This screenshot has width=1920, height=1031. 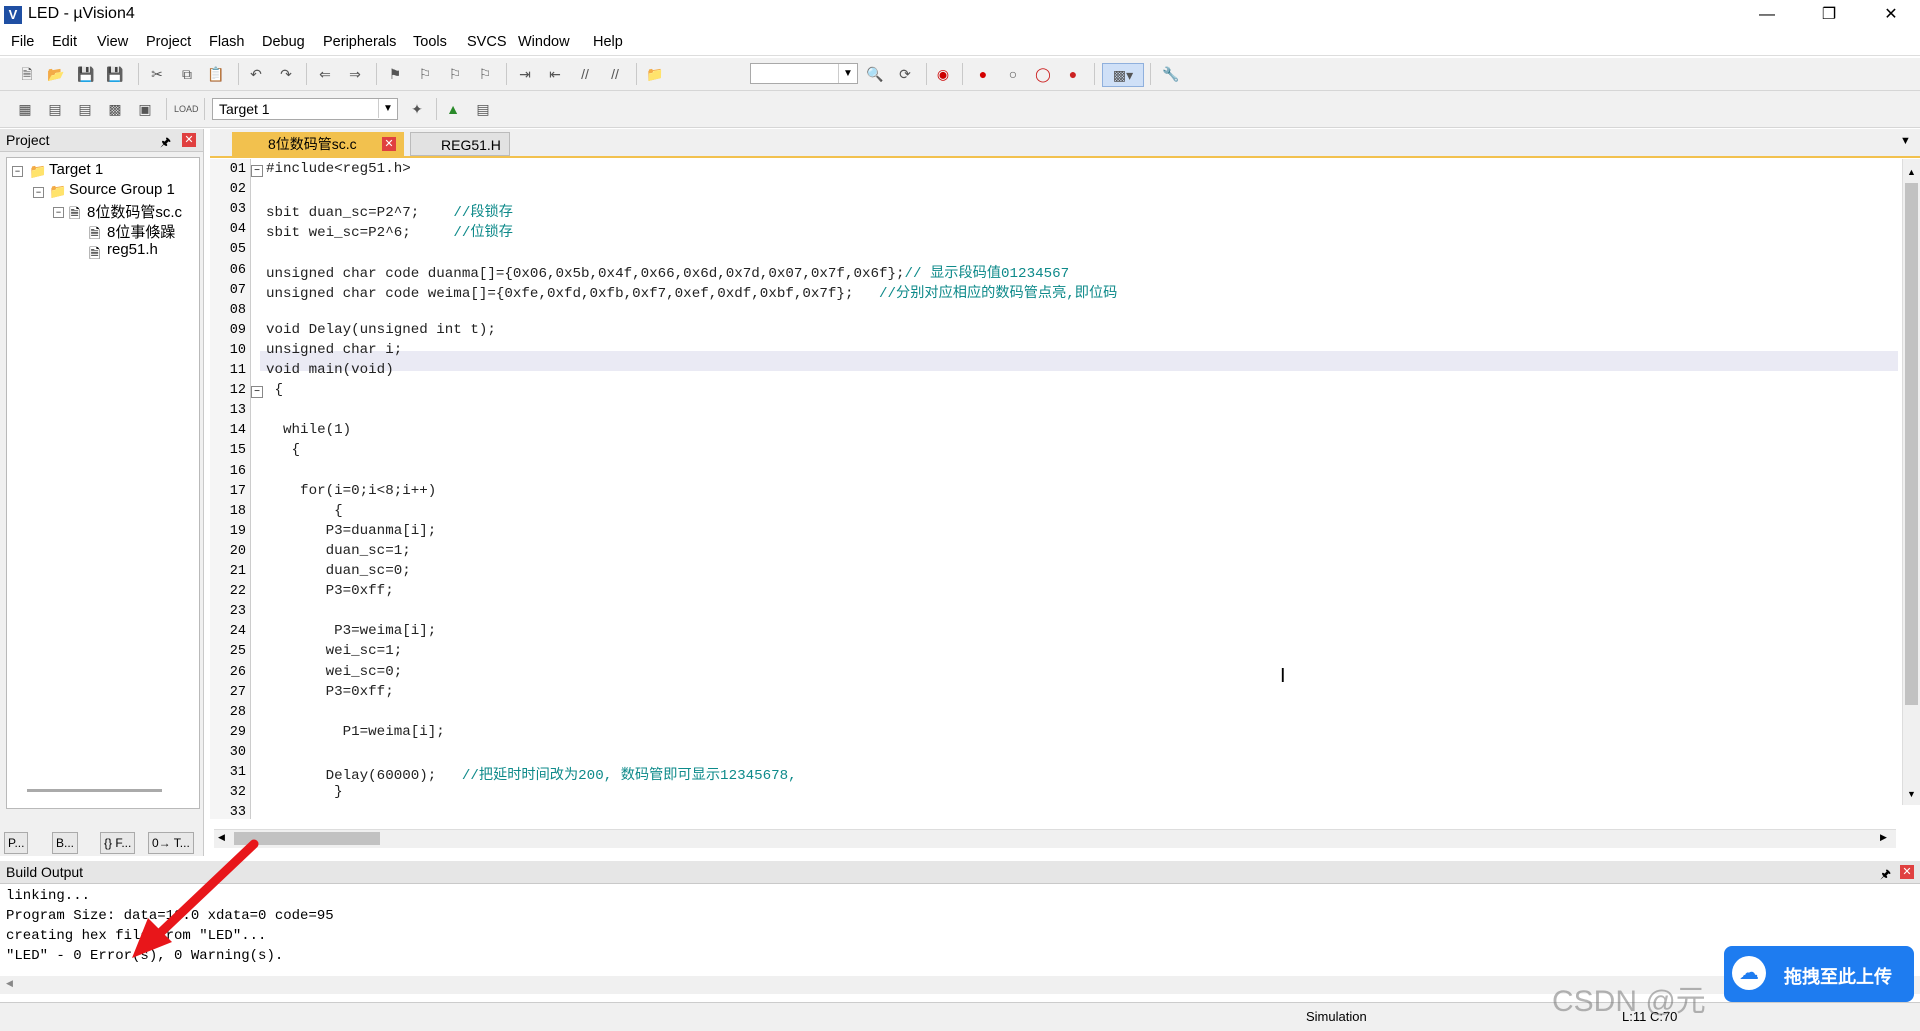 What do you see at coordinates (334, 672) in the screenshot?
I see `code-line: wei_sc=0;` at bounding box center [334, 672].